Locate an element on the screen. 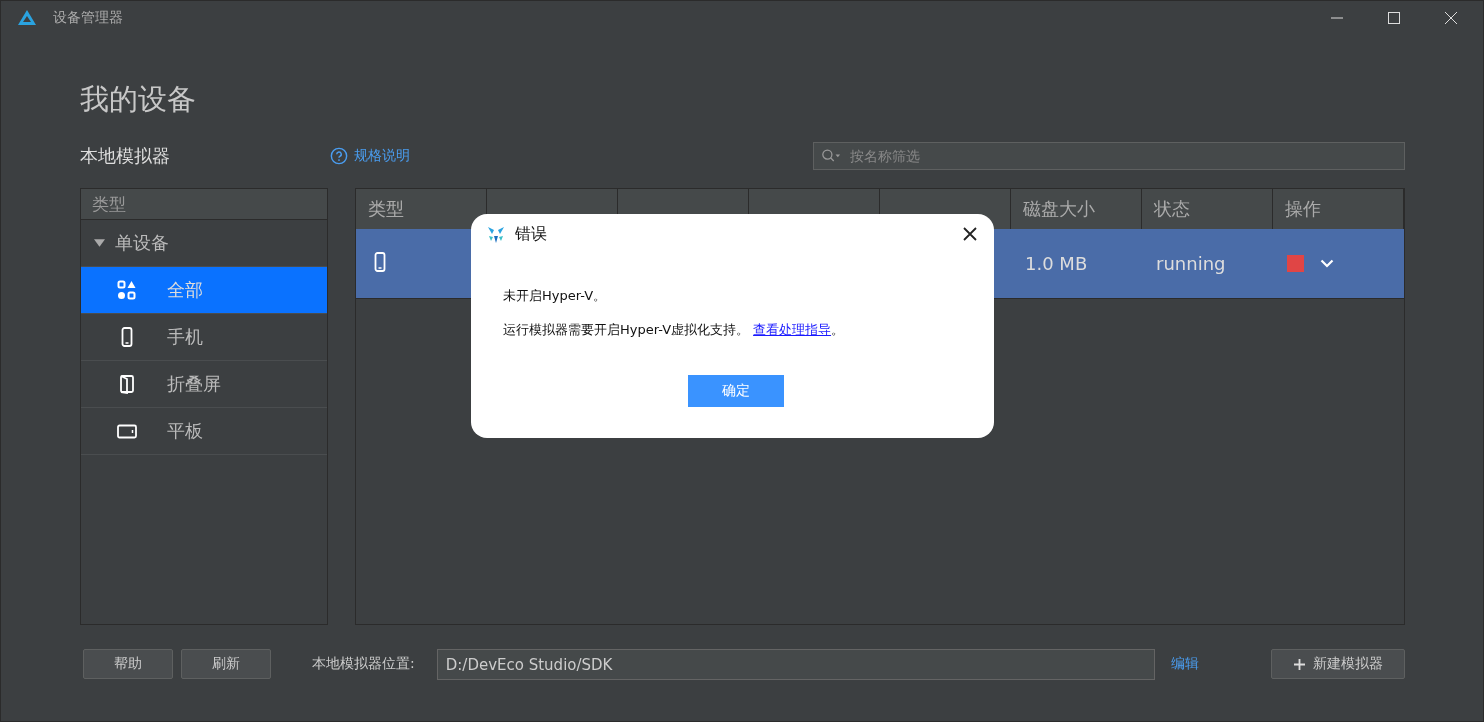 This screenshot has width=1484, height=722. sidebar-header: 类型 is located at coordinates (204, 204).